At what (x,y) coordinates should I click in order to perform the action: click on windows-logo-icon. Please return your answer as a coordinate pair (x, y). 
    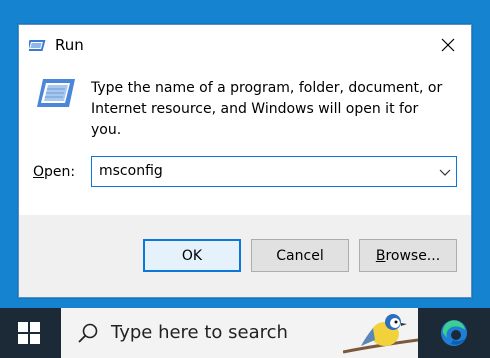
    Looking at the image, I should click on (29, 333).